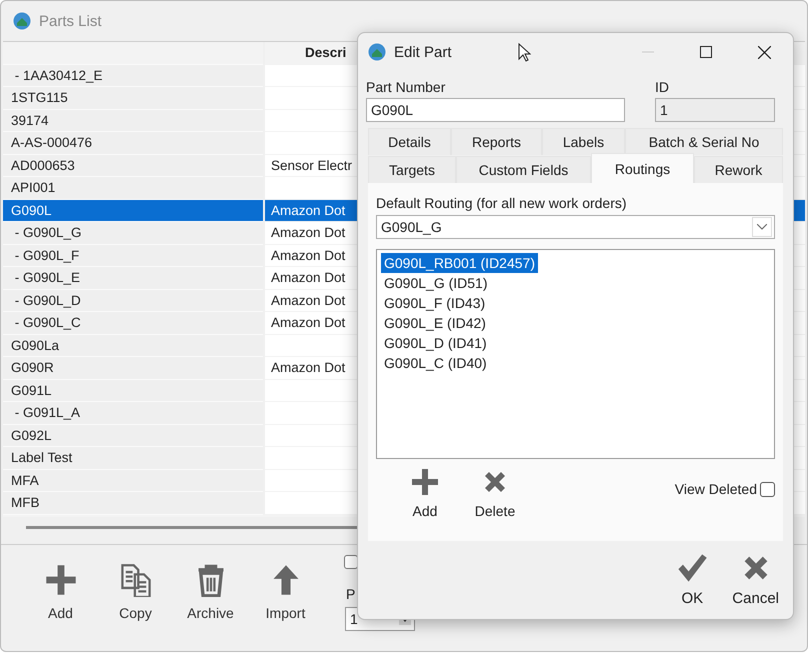  Describe the element at coordinates (435, 343) in the screenshot. I see `list-item: G090L_D (ID41)` at that location.